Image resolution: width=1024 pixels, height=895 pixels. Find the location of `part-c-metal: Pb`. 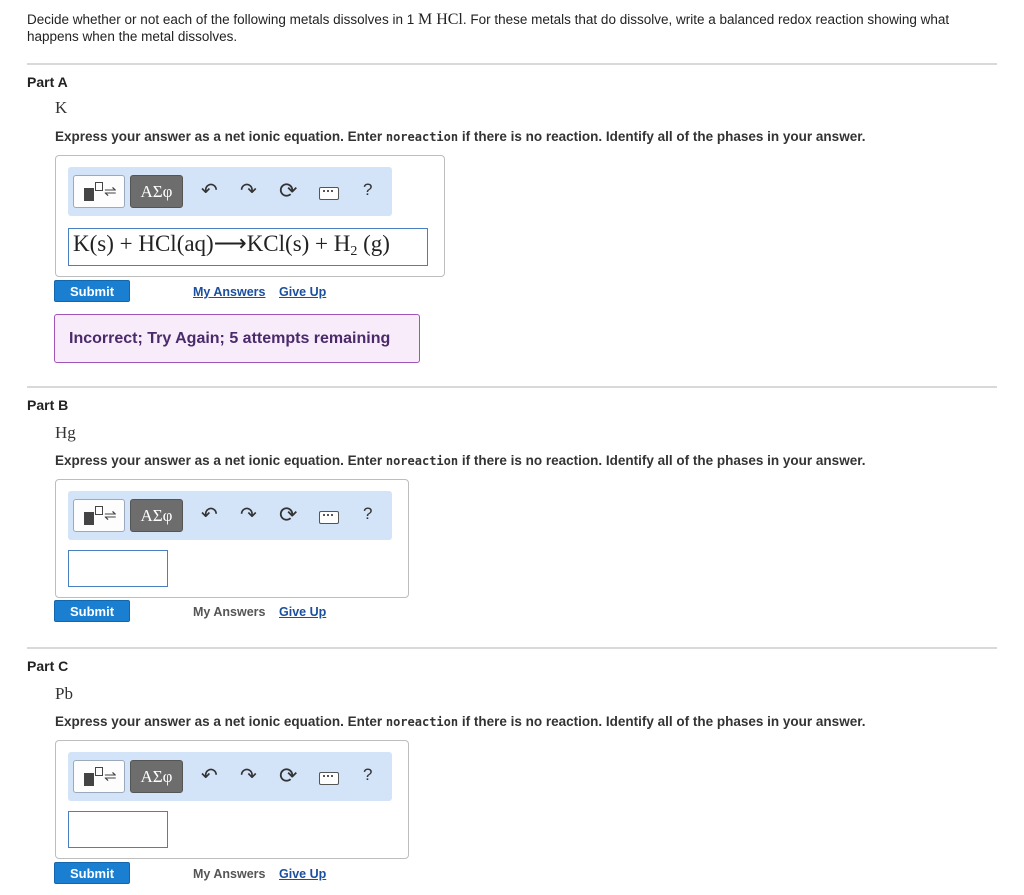

part-c-metal: Pb is located at coordinates (64, 693).